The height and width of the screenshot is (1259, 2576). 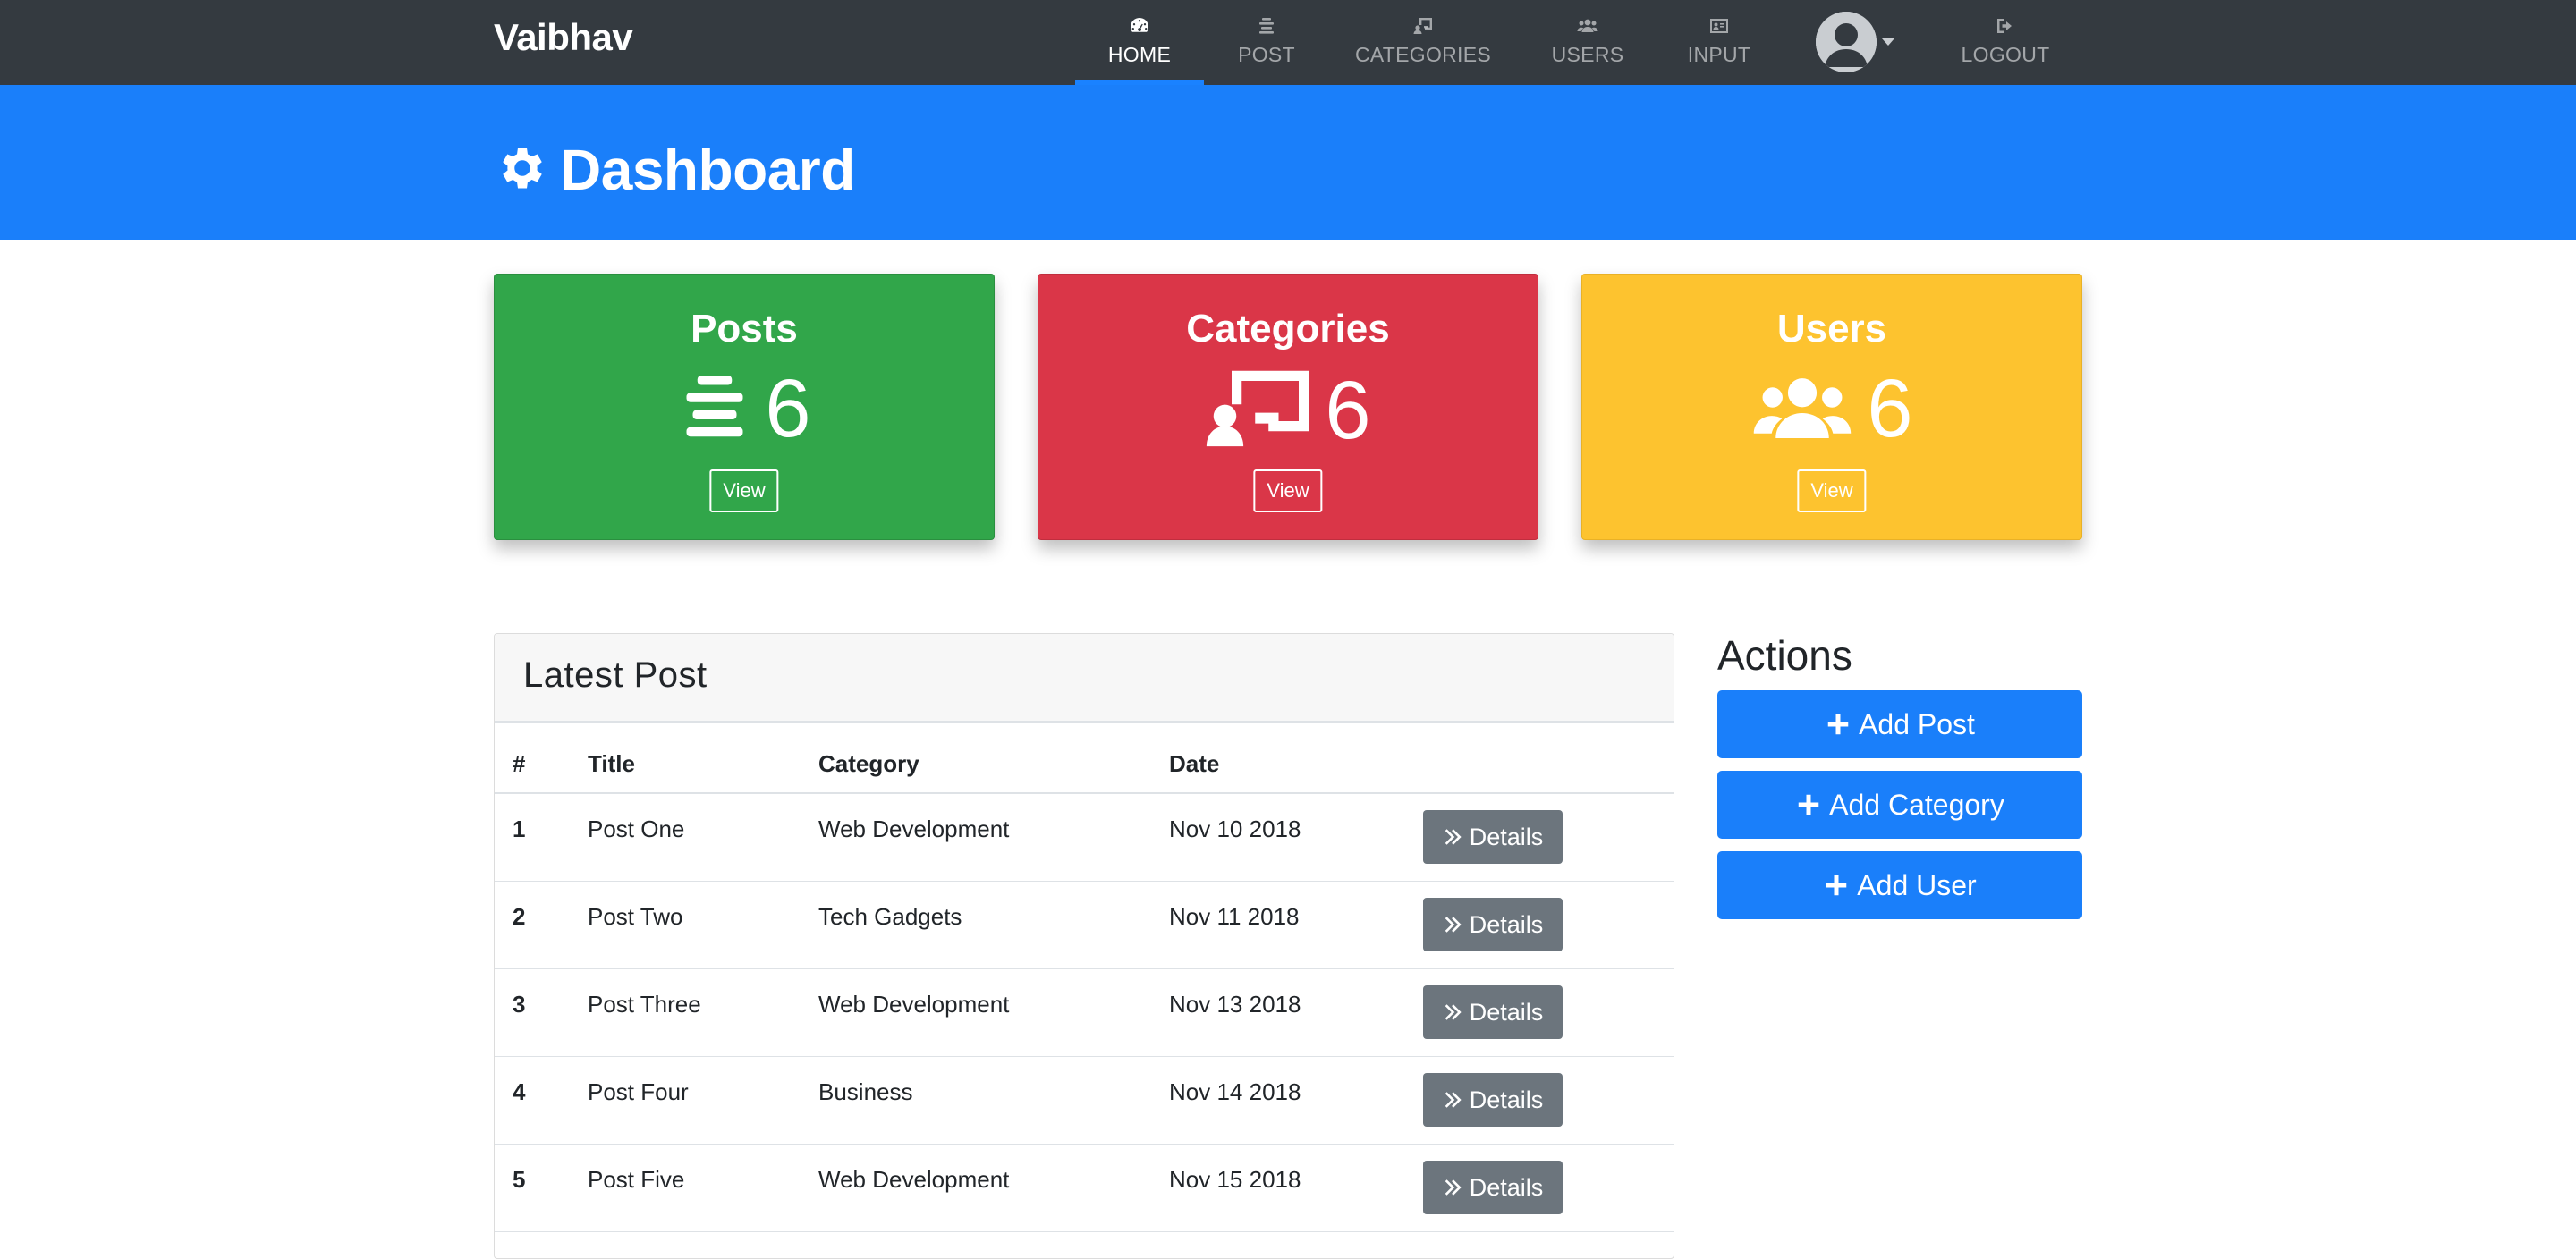 I want to click on posts-view-button: View, so click(x=744, y=490).